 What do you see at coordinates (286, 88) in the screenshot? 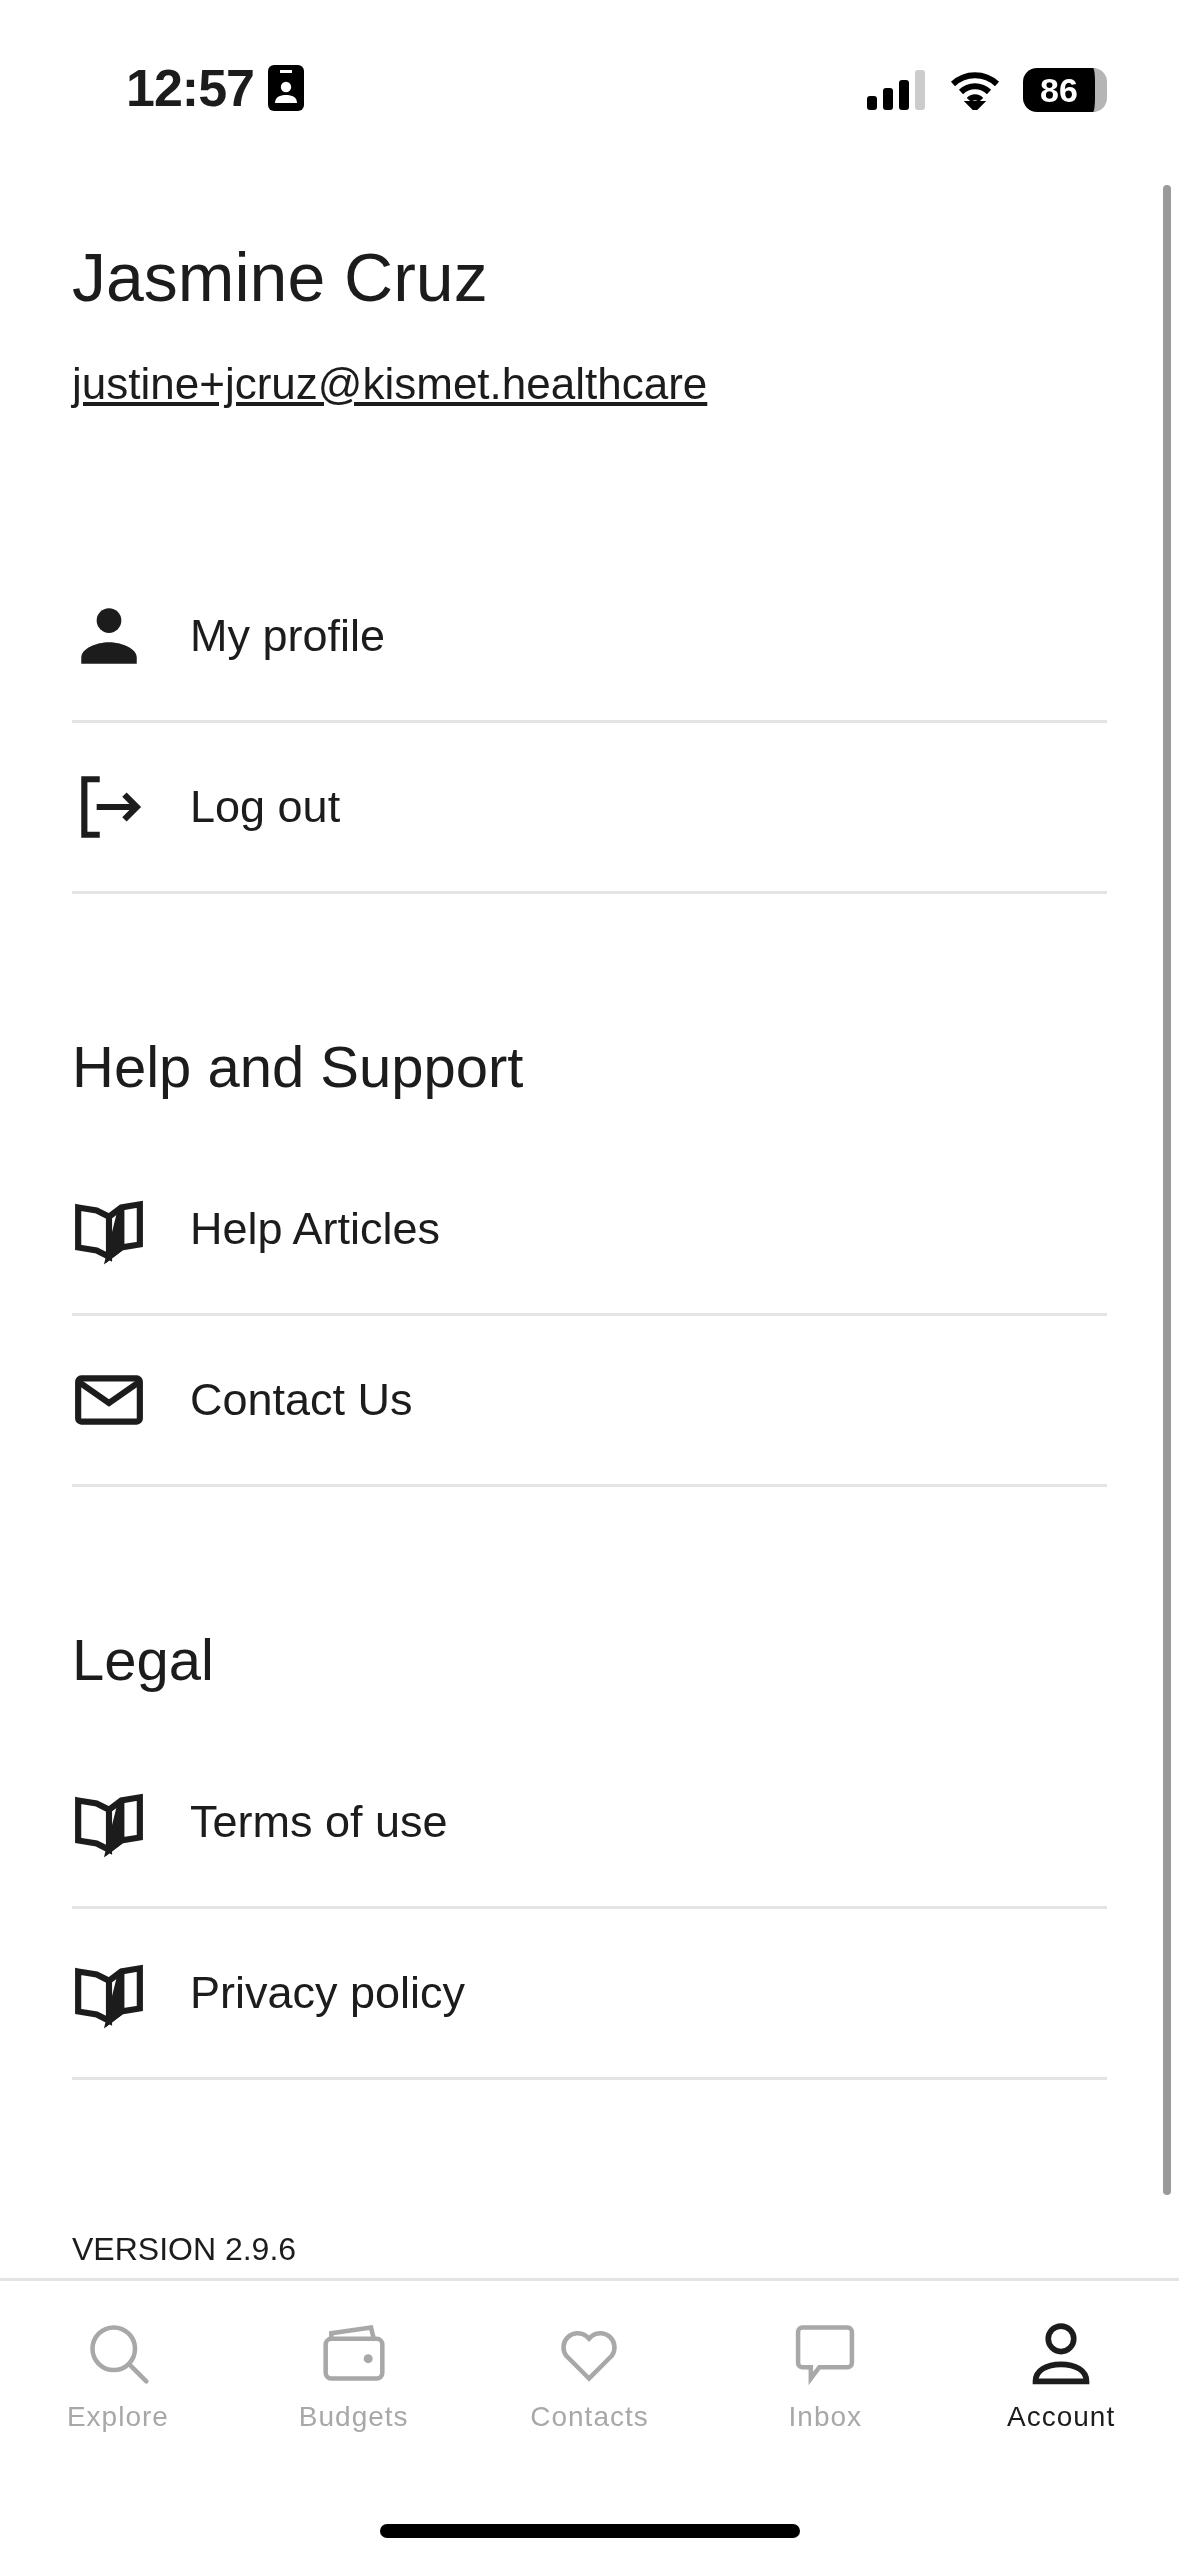
I see `contact-card-icon` at bounding box center [286, 88].